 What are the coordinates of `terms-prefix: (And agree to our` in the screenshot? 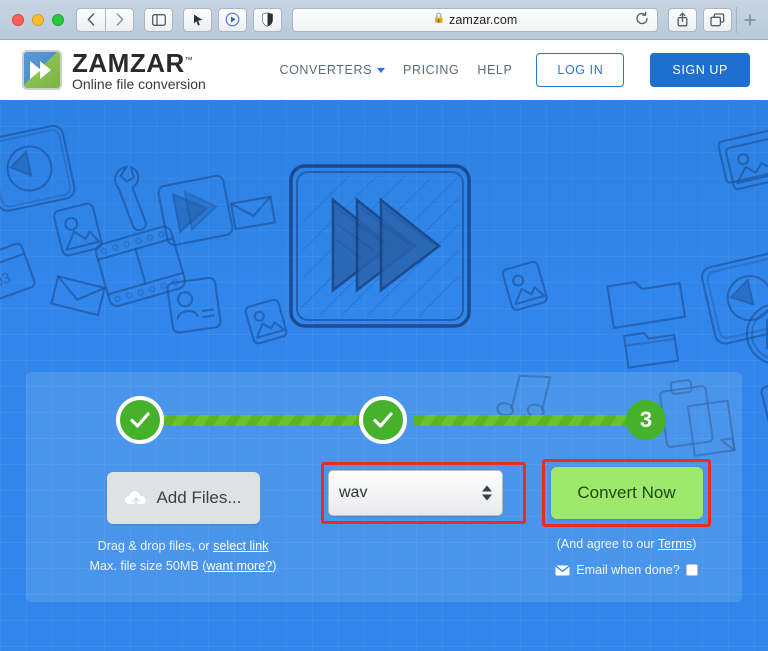 It's located at (607, 544).